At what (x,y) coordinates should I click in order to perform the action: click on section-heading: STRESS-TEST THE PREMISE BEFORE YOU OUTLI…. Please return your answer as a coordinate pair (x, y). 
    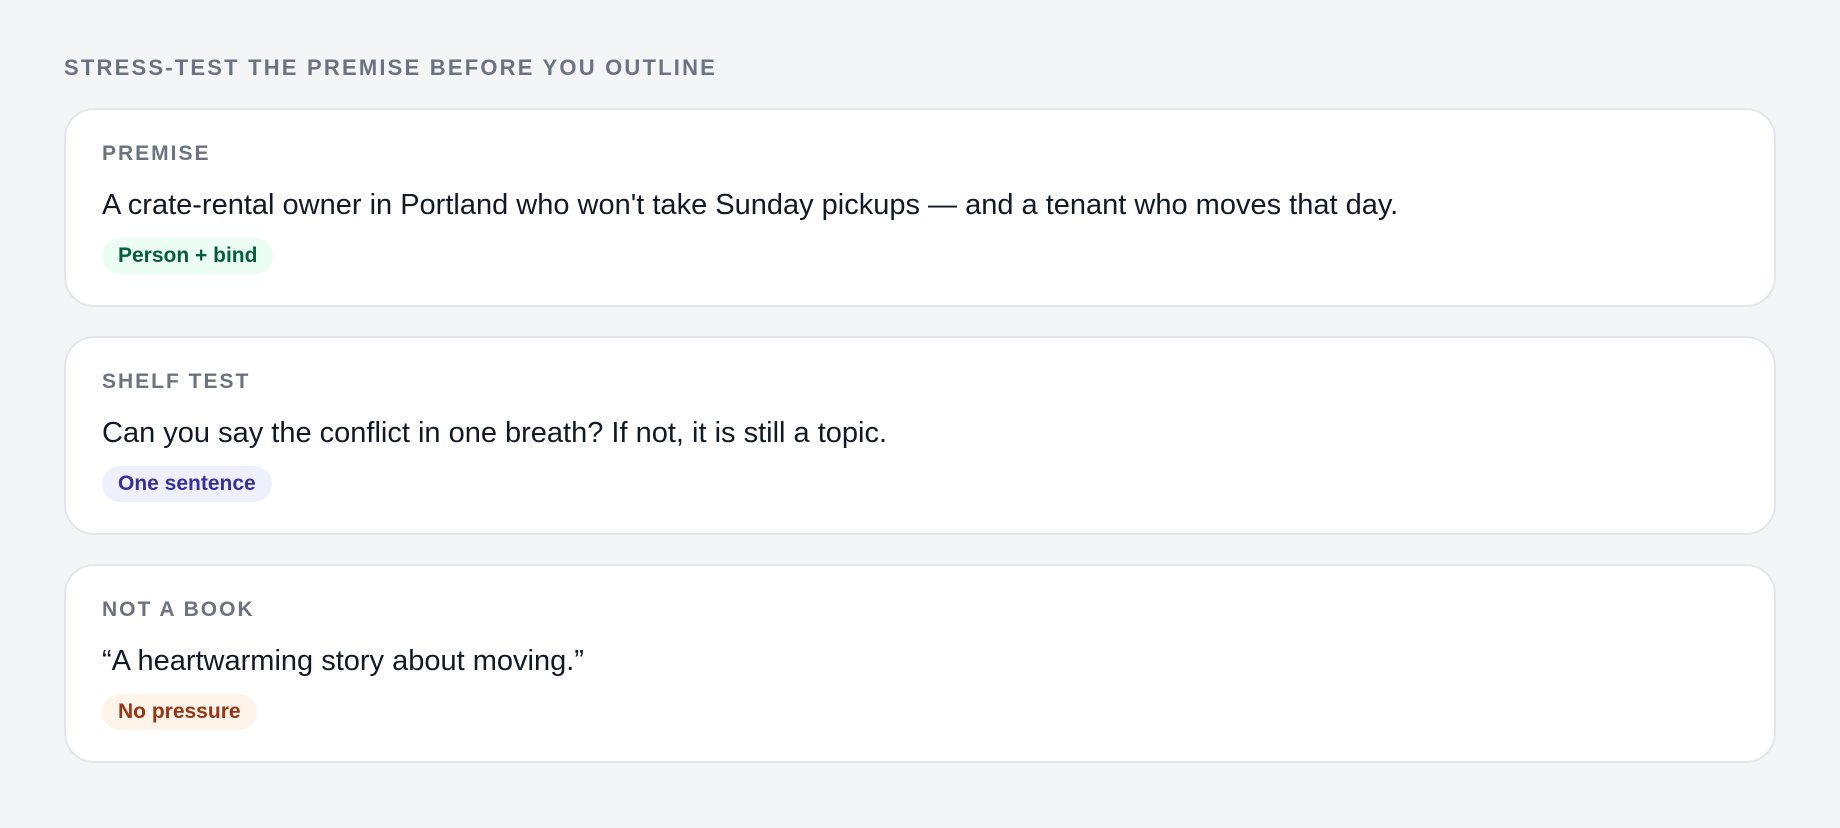
    Looking at the image, I should click on (391, 67).